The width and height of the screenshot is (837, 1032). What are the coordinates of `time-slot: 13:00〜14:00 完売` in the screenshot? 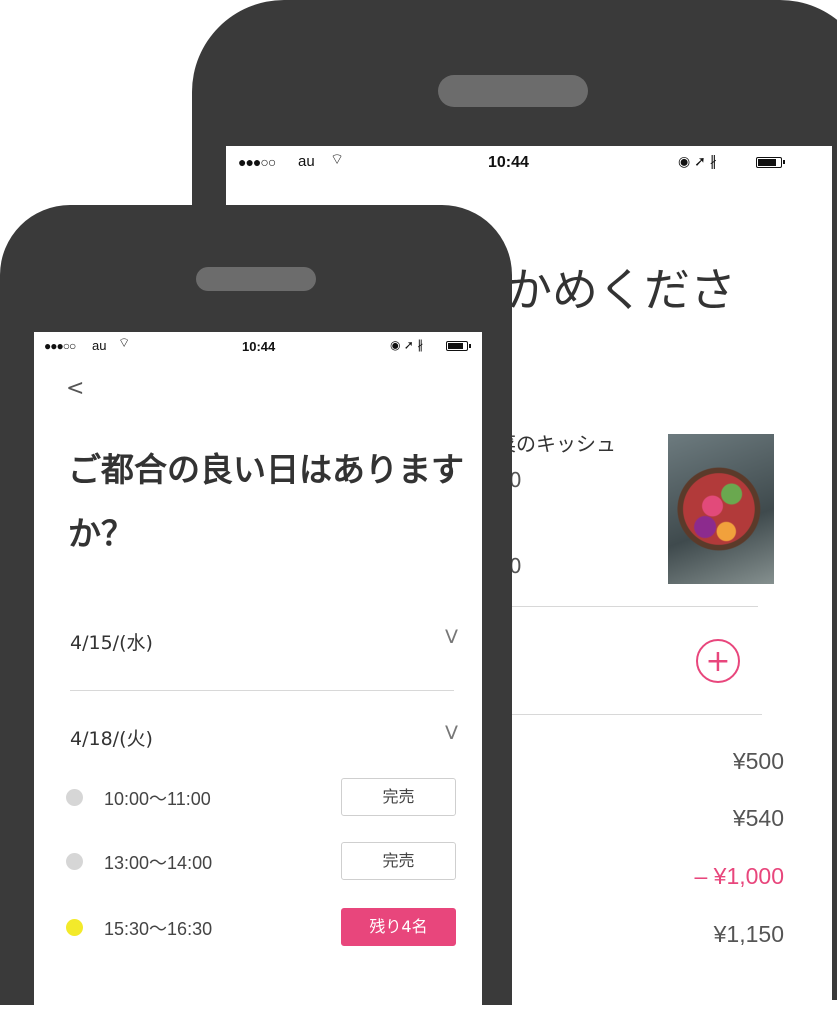 It's located at (261, 861).